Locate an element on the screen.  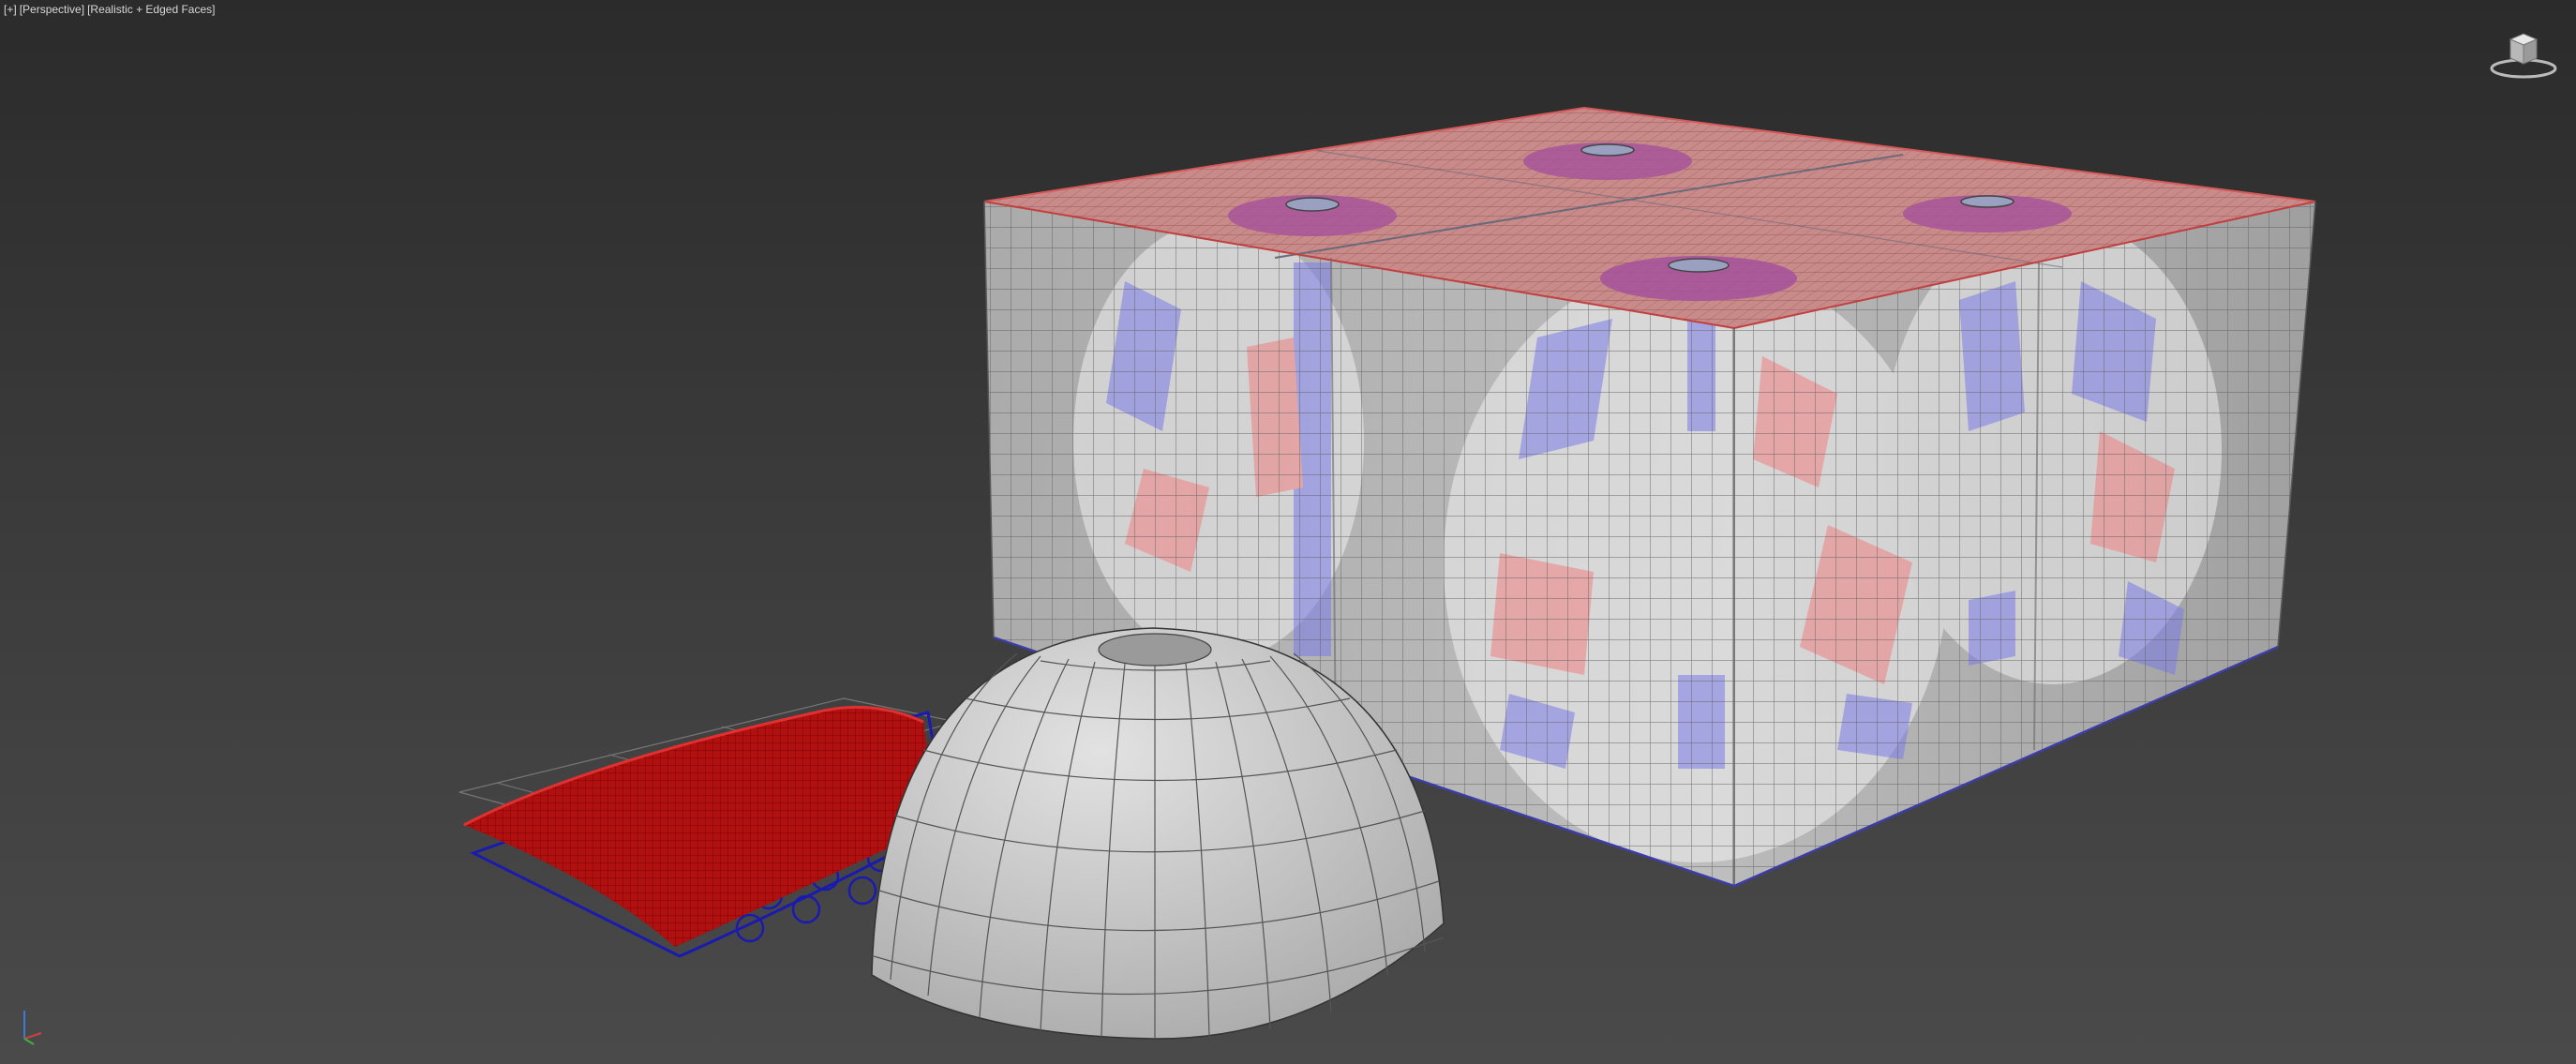
axis-tripod-icon is located at coordinates (32, 1028).